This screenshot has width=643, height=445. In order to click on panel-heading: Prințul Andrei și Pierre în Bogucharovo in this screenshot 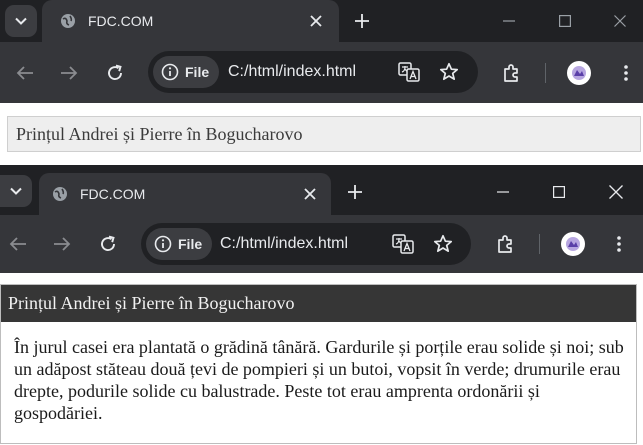, I will do `click(318, 303)`.